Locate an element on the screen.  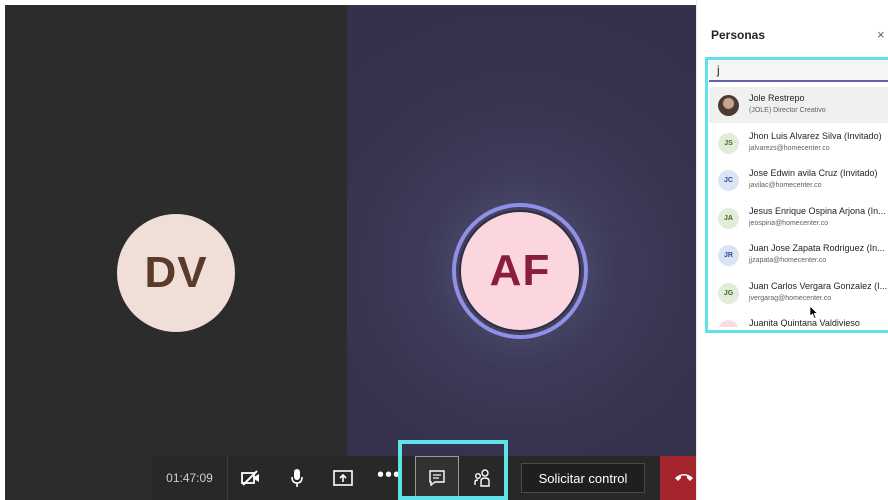
person-name: Jole Restrepo is located at coordinates (777, 98).